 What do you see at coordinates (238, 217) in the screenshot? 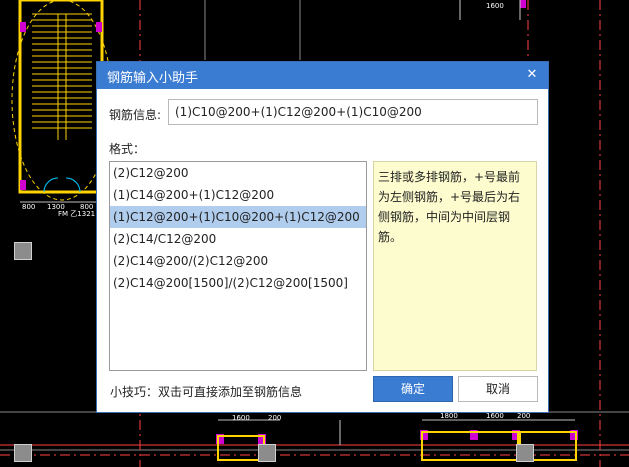
I see `format-list-item-selected: (1)C12@200+(1)C10@200+(1)C12@200` at bounding box center [238, 217].